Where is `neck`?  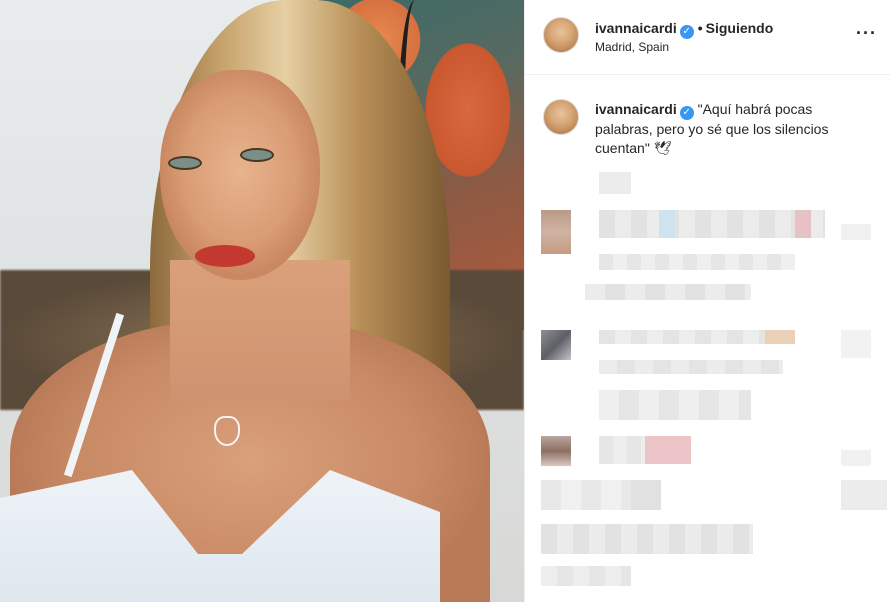
neck is located at coordinates (260, 330).